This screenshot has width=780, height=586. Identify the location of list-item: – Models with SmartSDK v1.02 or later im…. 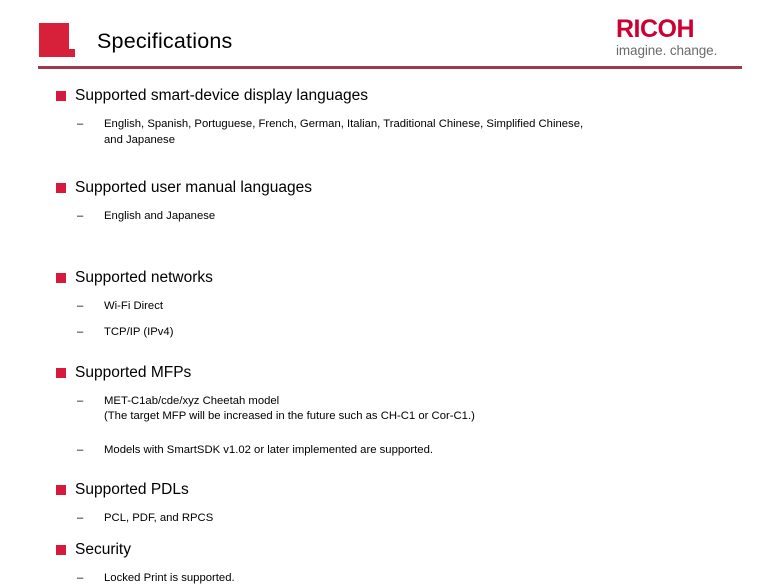
(390, 451).